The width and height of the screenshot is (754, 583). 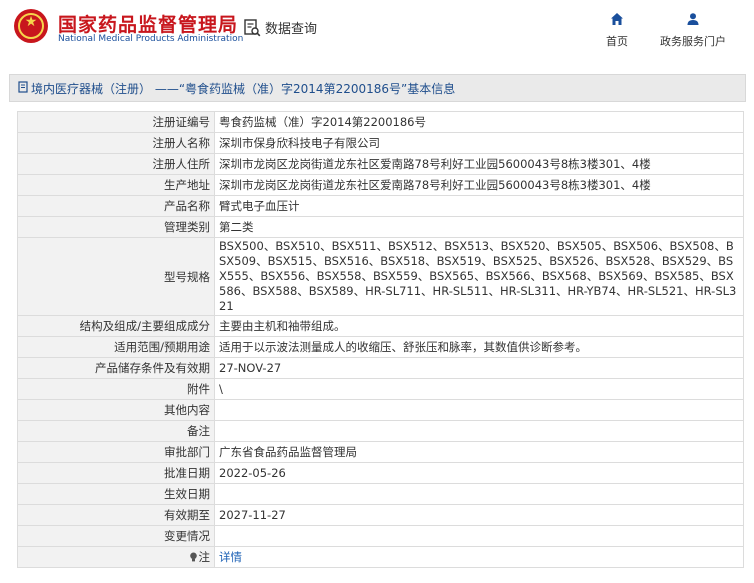 What do you see at coordinates (479, 326) in the screenshot?
I see `row-value-structure: 主要由主机和袖带组成。` at bounding box center [479, 326].